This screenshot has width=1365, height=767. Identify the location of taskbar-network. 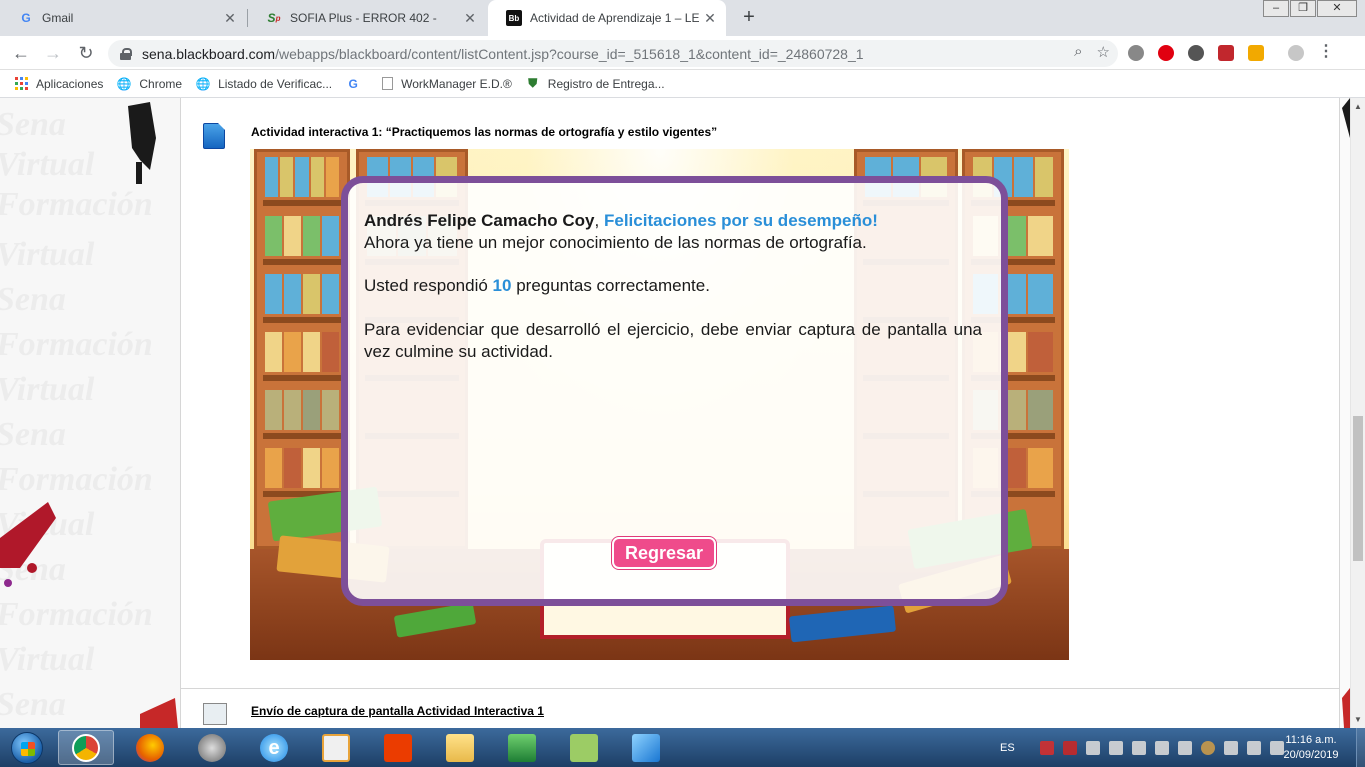
(522, 747).